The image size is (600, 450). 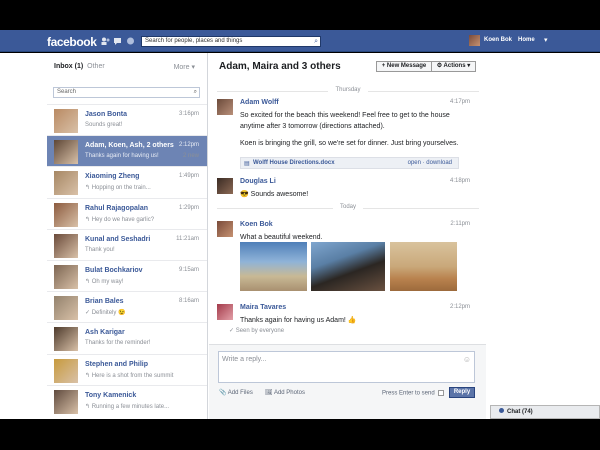 I want to click on thread-time: 8:16am, so click(x=188, y=301).